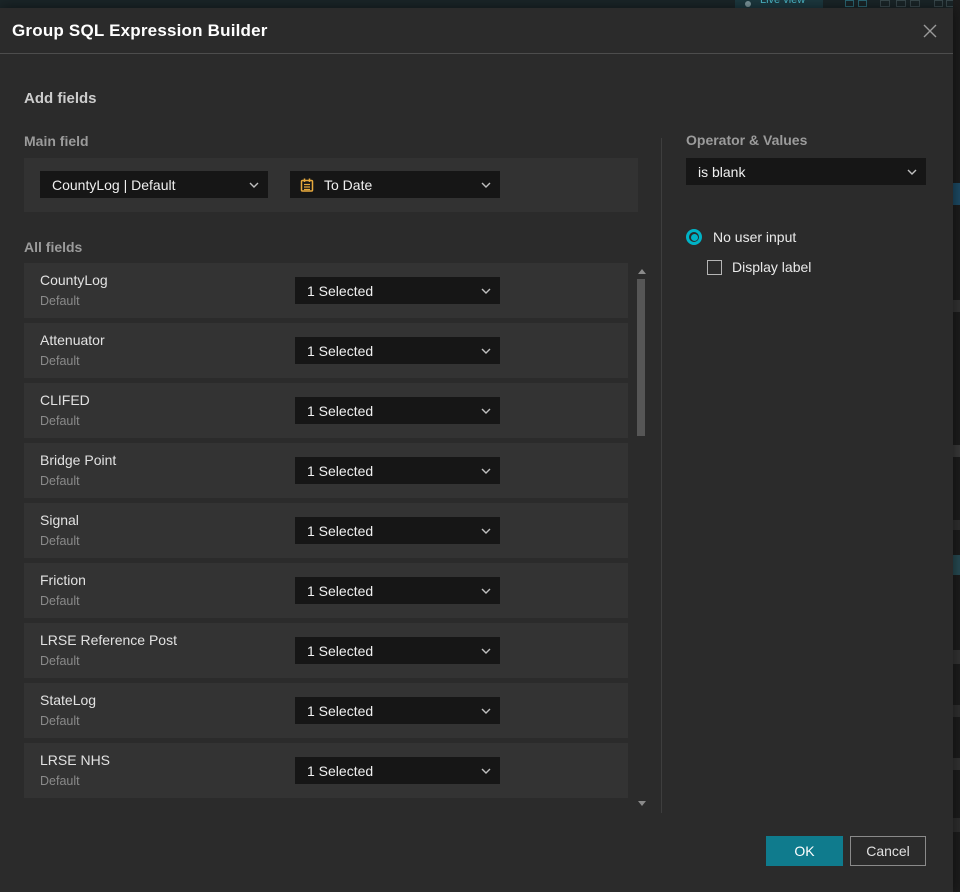 The height and width of the screenshot is (892, 960). I want to click on main-field-type-select: To Date, so click(395, 184).